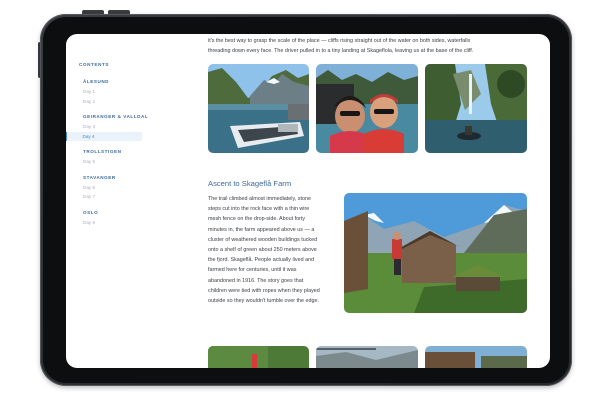 The image size is (600, 400). What do you see at coordinates (104, 136) in the screenshot?
I see `toc-day-4-active: Day 4` at bounding box center [104, 136].